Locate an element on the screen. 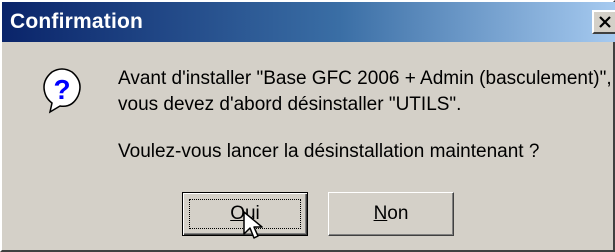 This screenshot has height=252, width=615. no-button: Non is located at coordinates (391, 214).